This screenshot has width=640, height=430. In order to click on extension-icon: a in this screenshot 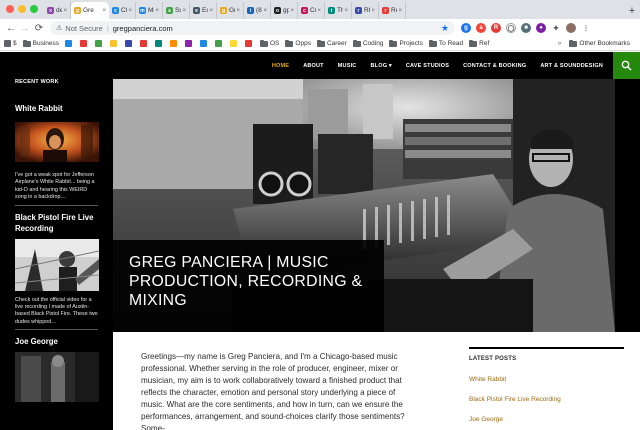, I will do `click(481, 28)`.